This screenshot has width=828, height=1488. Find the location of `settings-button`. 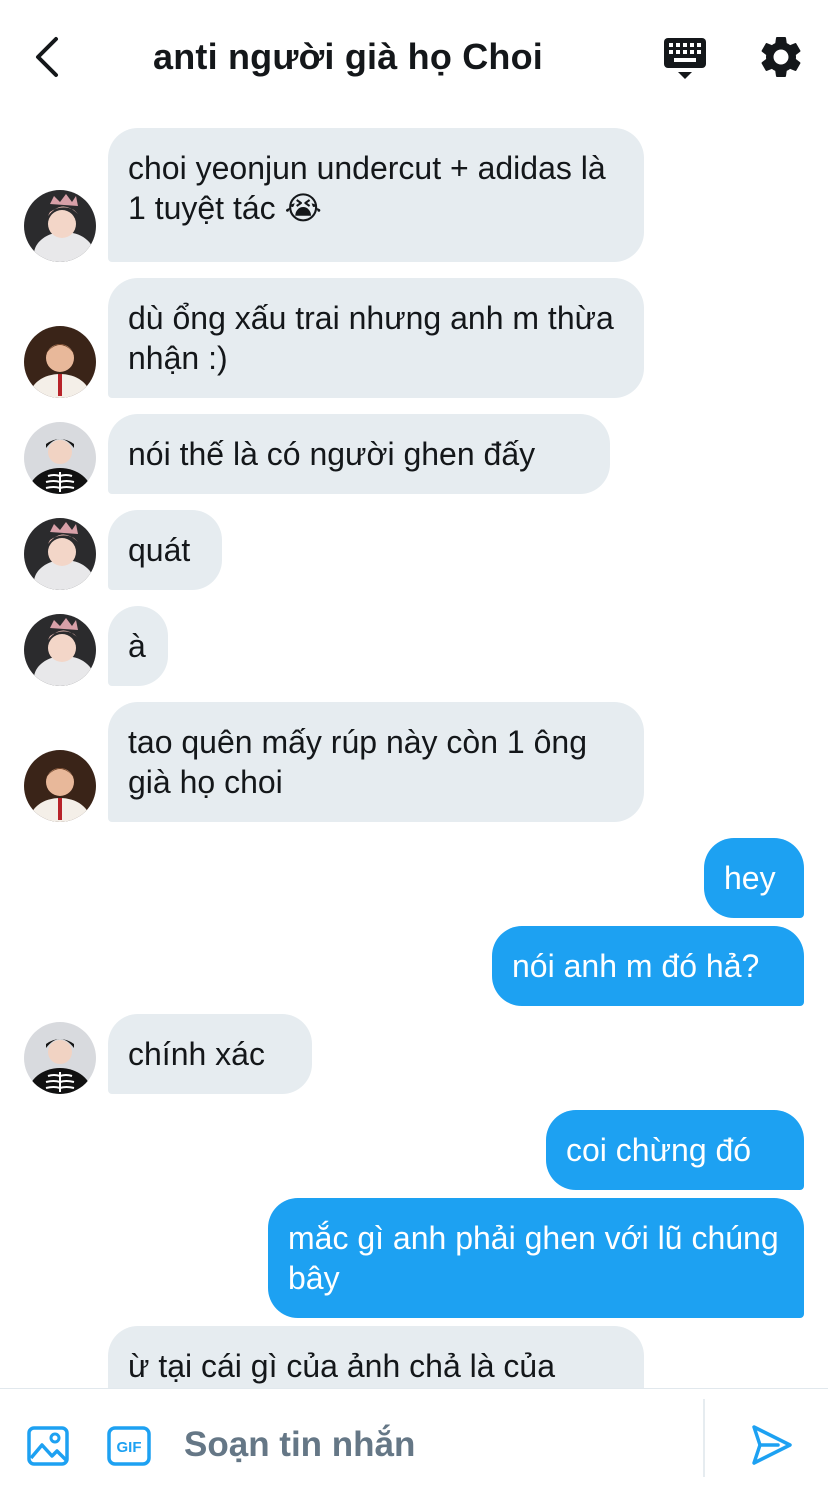

settings-button is located at coordinates (781, 57).